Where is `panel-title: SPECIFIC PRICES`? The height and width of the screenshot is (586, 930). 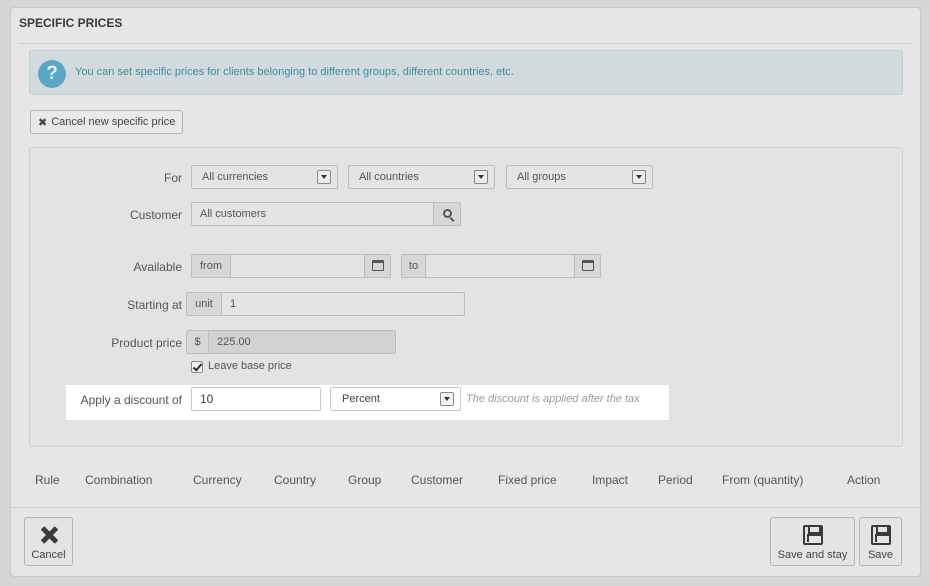
panel-title: SPECIFIC PRICES is located at coordinates (465, 30).